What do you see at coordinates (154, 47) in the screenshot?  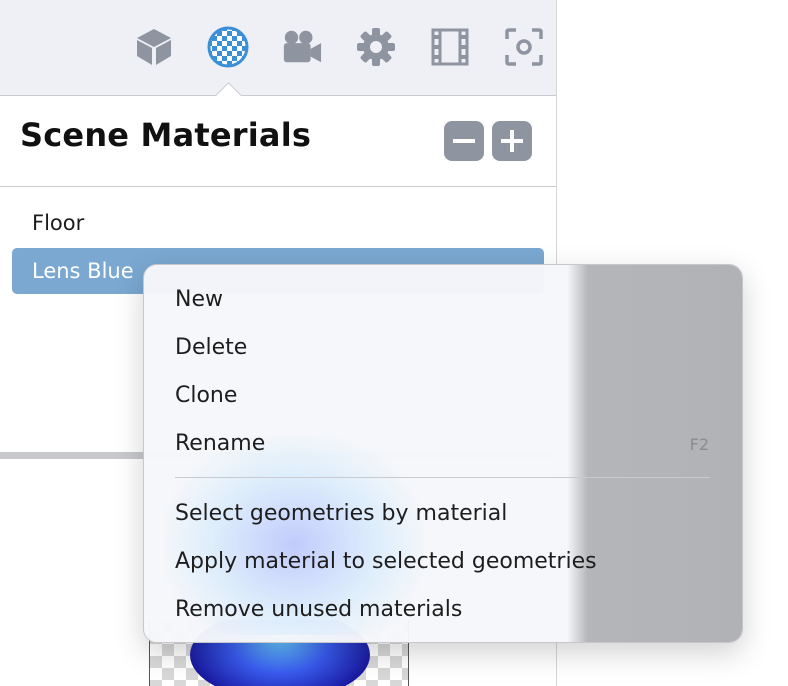 I see `cube-icon` at bounding box center [154, 47].